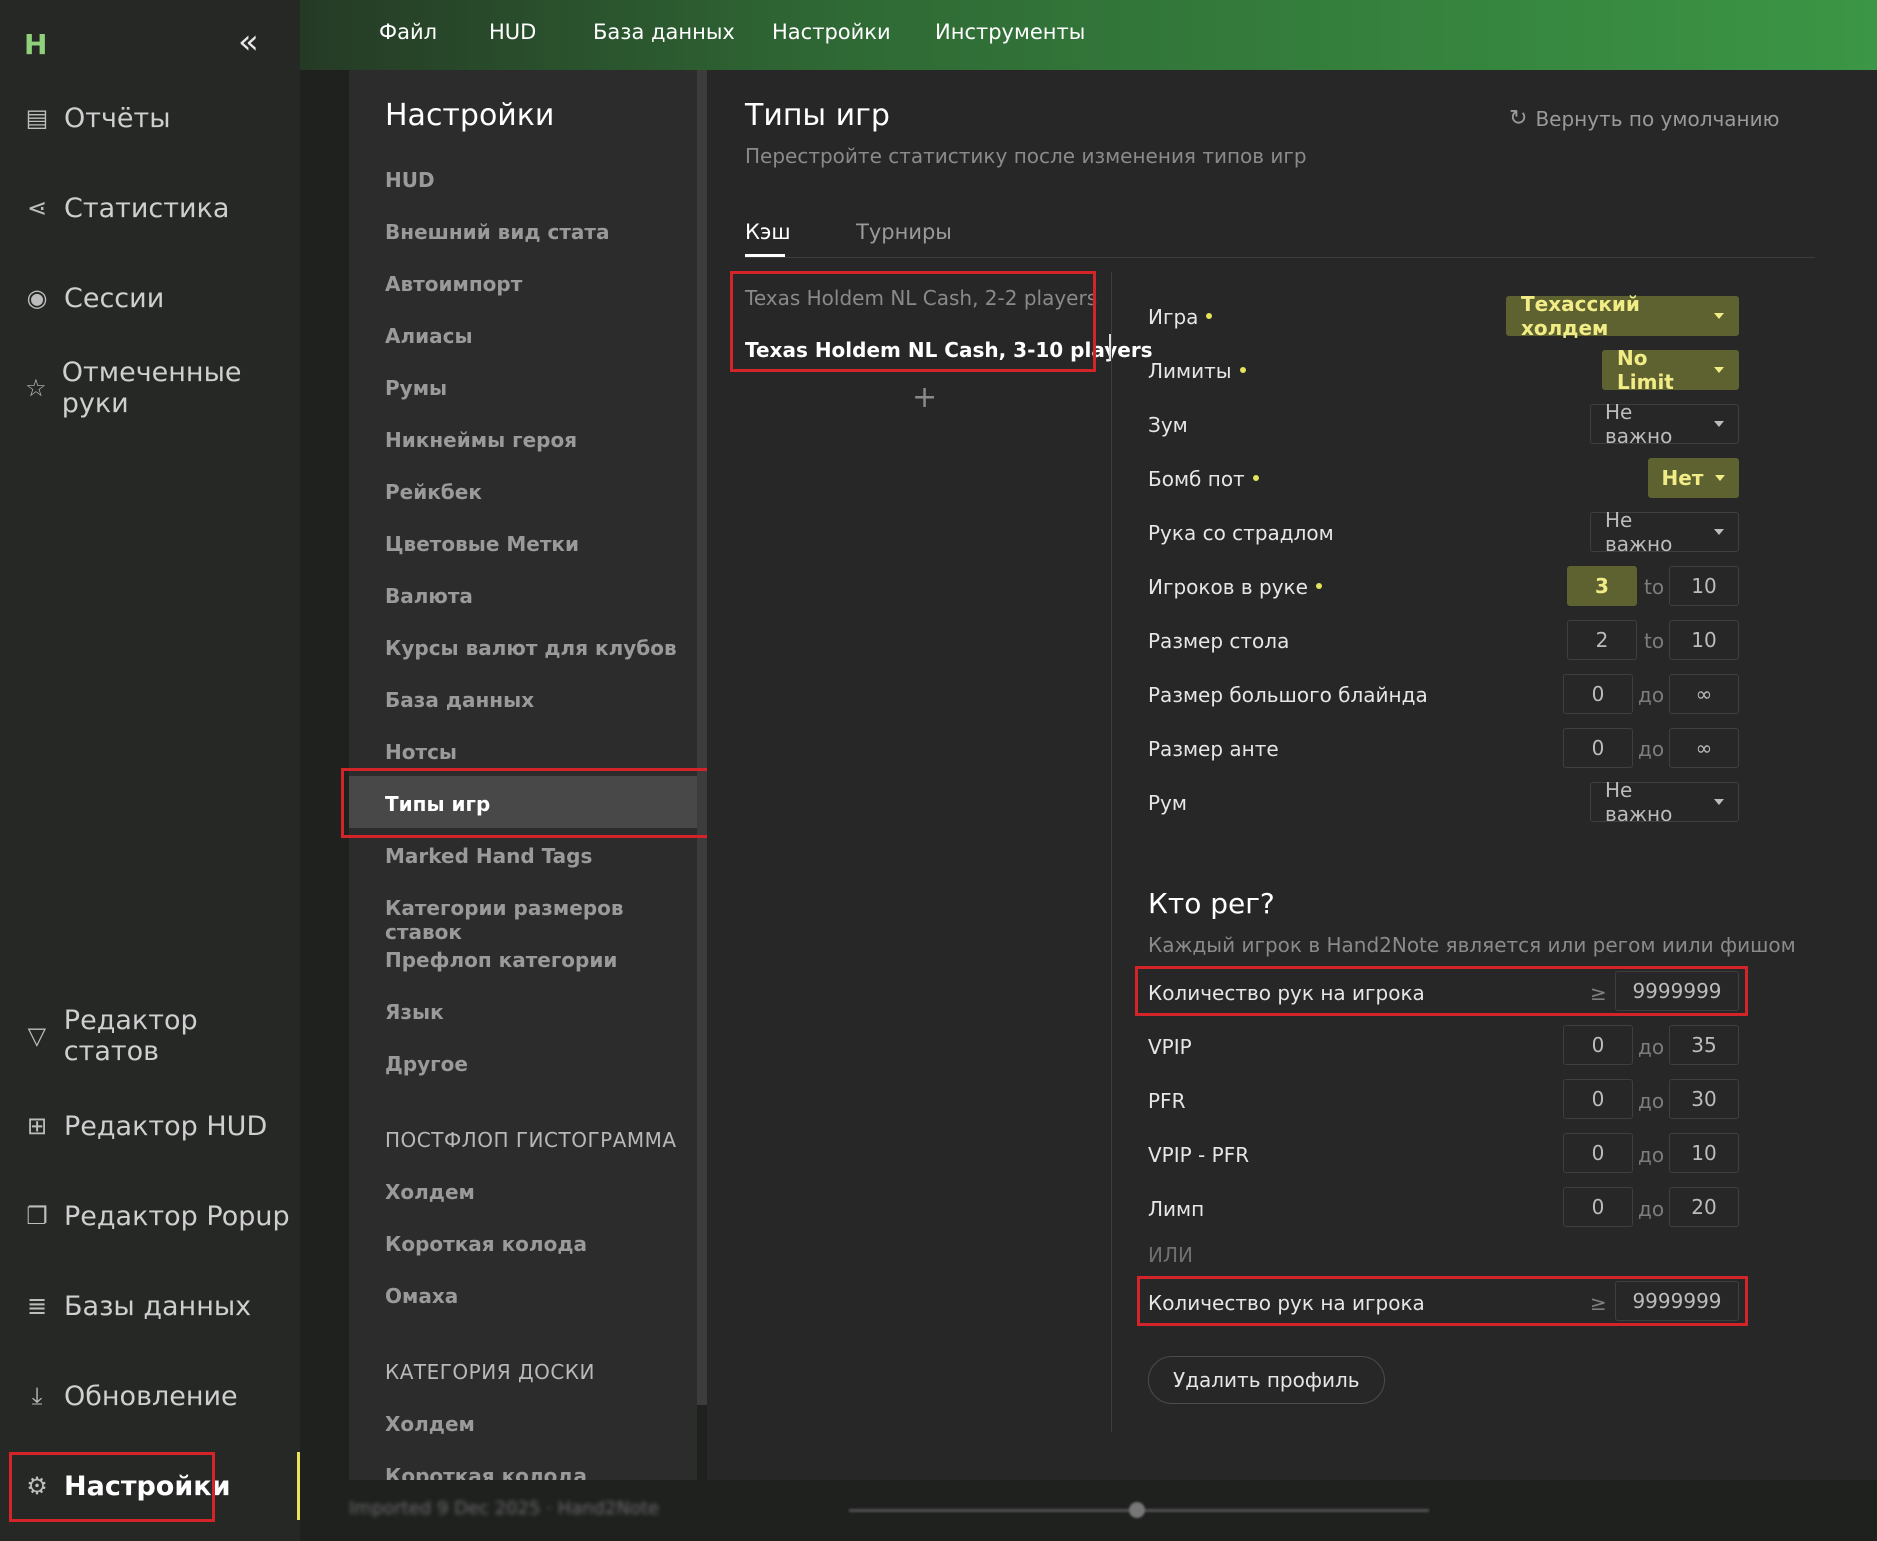  What do you see at coordinates (765, 255) in the screenshot?
I see `active-tab-indicator` at bounding box center [765, 255].